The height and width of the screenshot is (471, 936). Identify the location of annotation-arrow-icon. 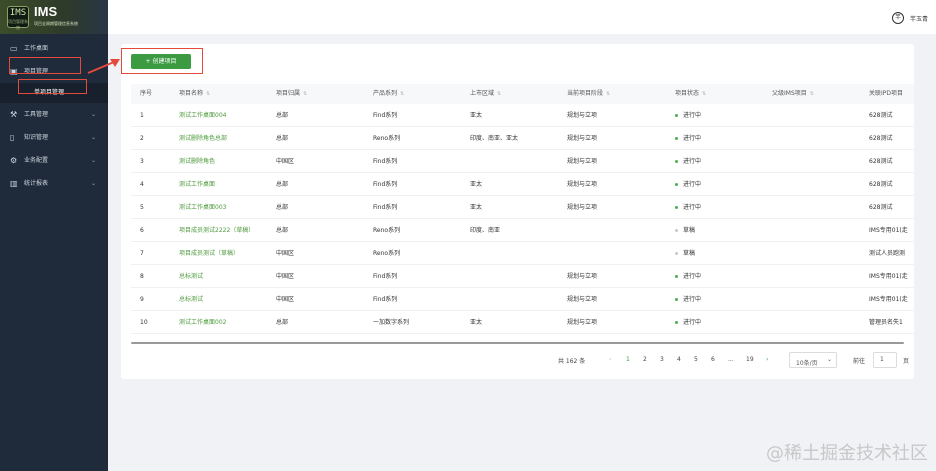
(103, 66).